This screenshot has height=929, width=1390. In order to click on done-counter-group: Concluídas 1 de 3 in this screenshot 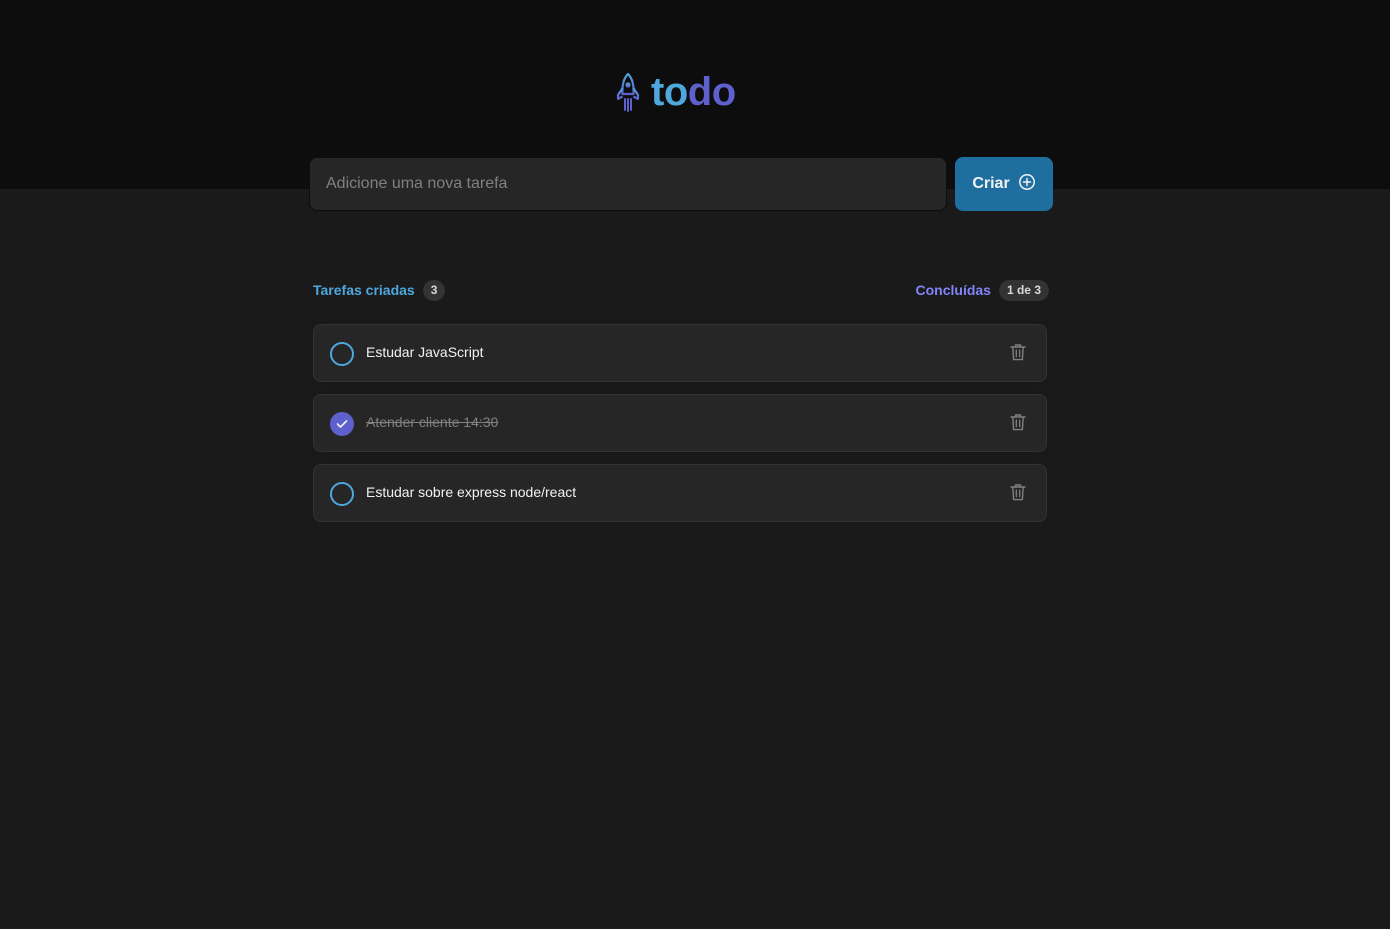, I will do `click(982, 290)`.